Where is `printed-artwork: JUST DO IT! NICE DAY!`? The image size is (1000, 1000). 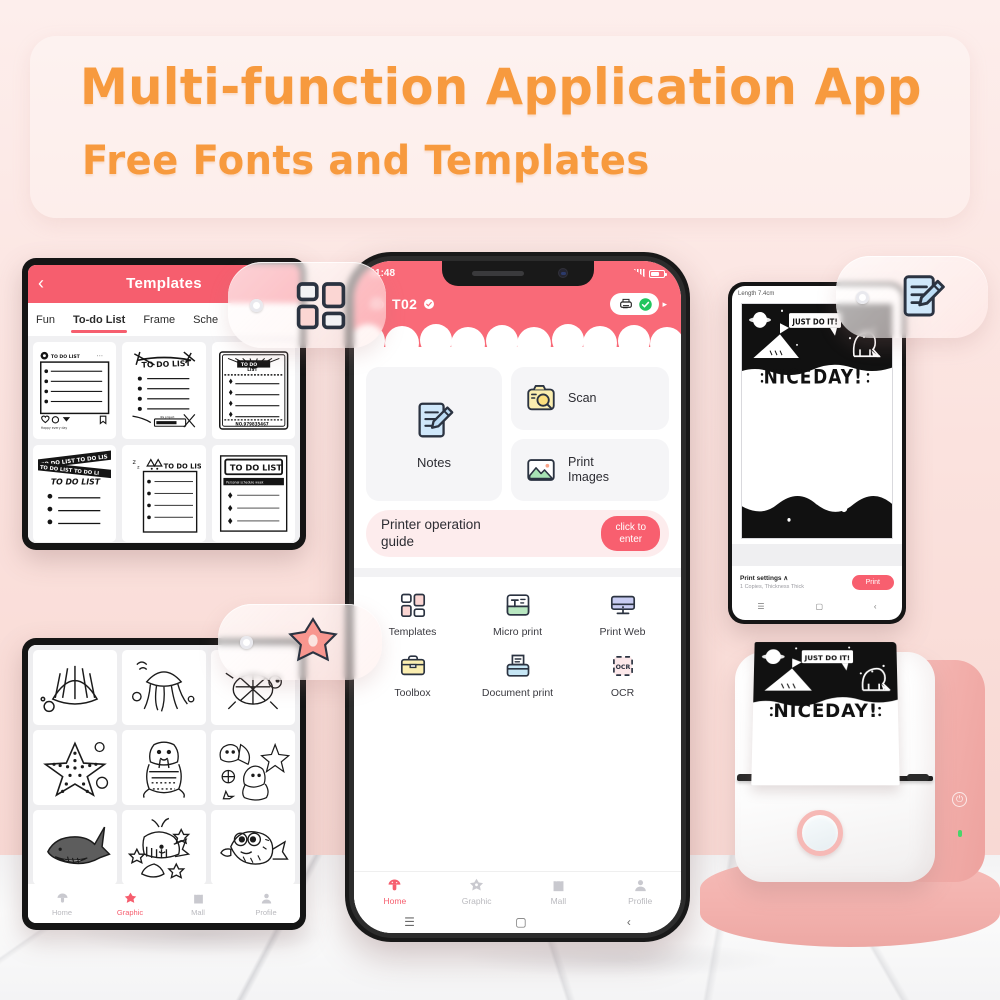 printed-artwork: JUST DO IT! NICE DAY! is located at coordinates (825, 714).